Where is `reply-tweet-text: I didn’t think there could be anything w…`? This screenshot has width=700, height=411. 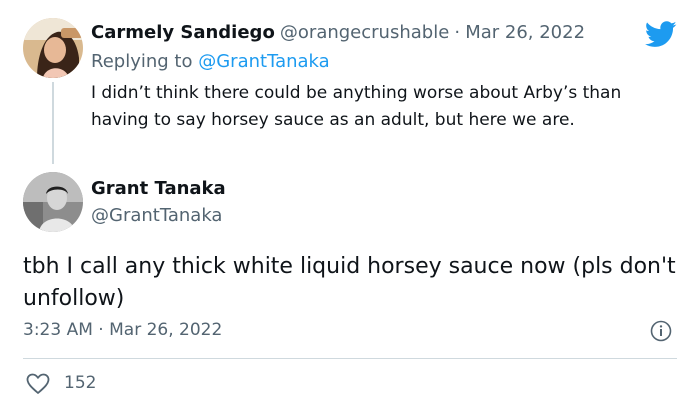
reply-tweet-text: I didn’t think there could be anything w… is located at coordinates (356, 106).